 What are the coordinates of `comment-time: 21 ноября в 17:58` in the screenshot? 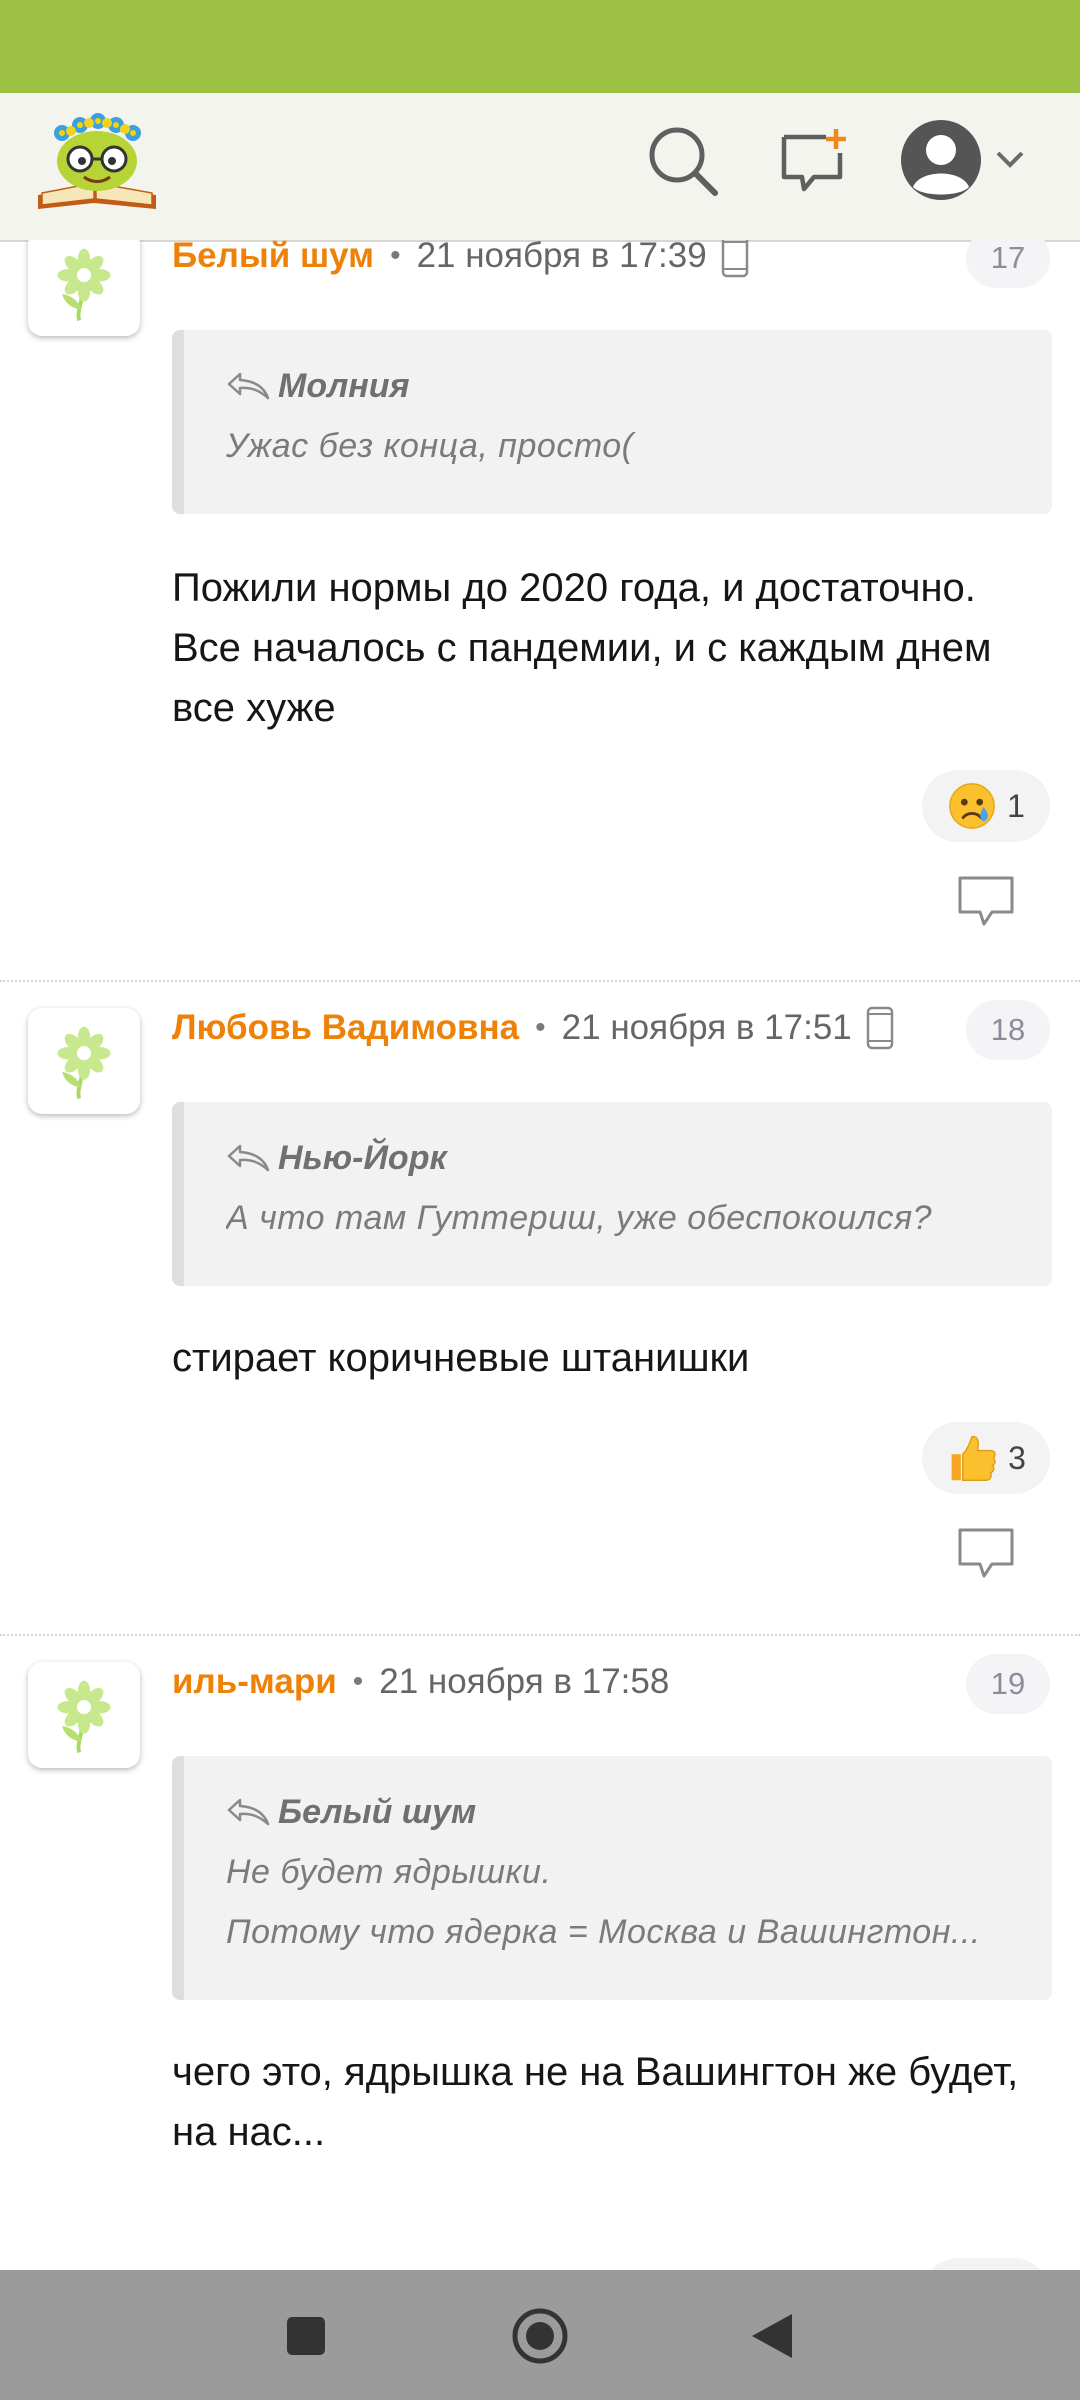 It's located at (524, 1681).